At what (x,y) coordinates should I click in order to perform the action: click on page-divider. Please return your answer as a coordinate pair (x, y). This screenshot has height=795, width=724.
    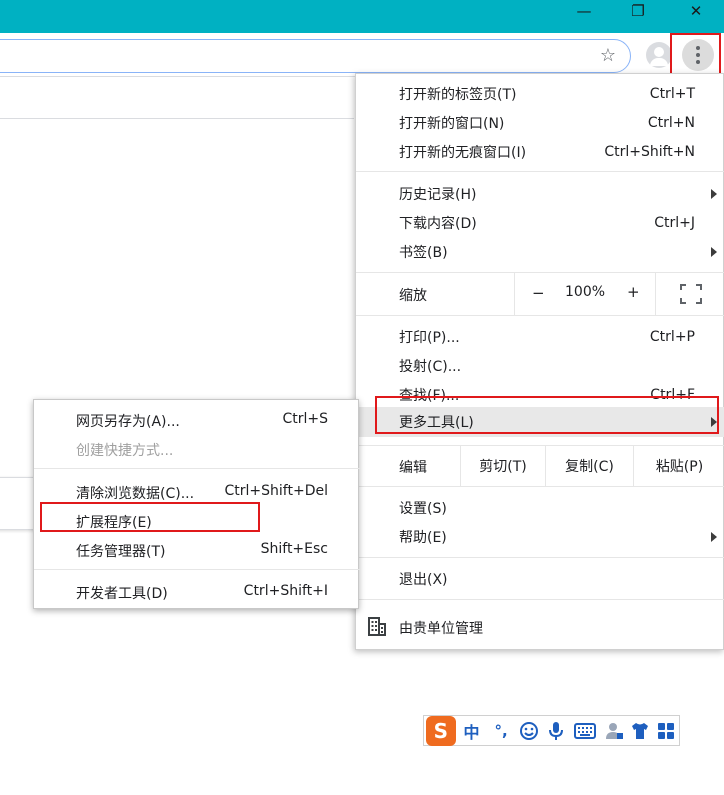
    Looking at the image, I should click on (177, 118).